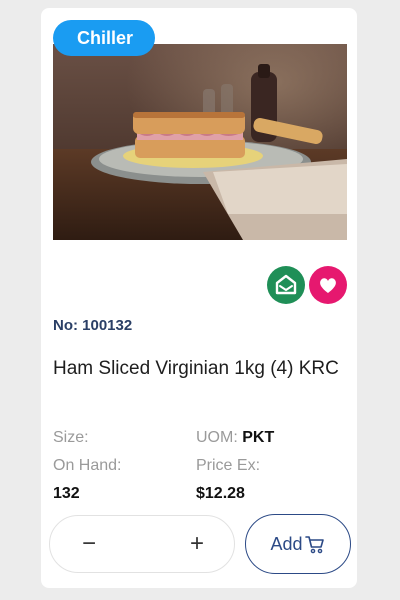  Describe the element at coordinates (71, 437) in the screenshot. I see `size-label: Size:` at that location.